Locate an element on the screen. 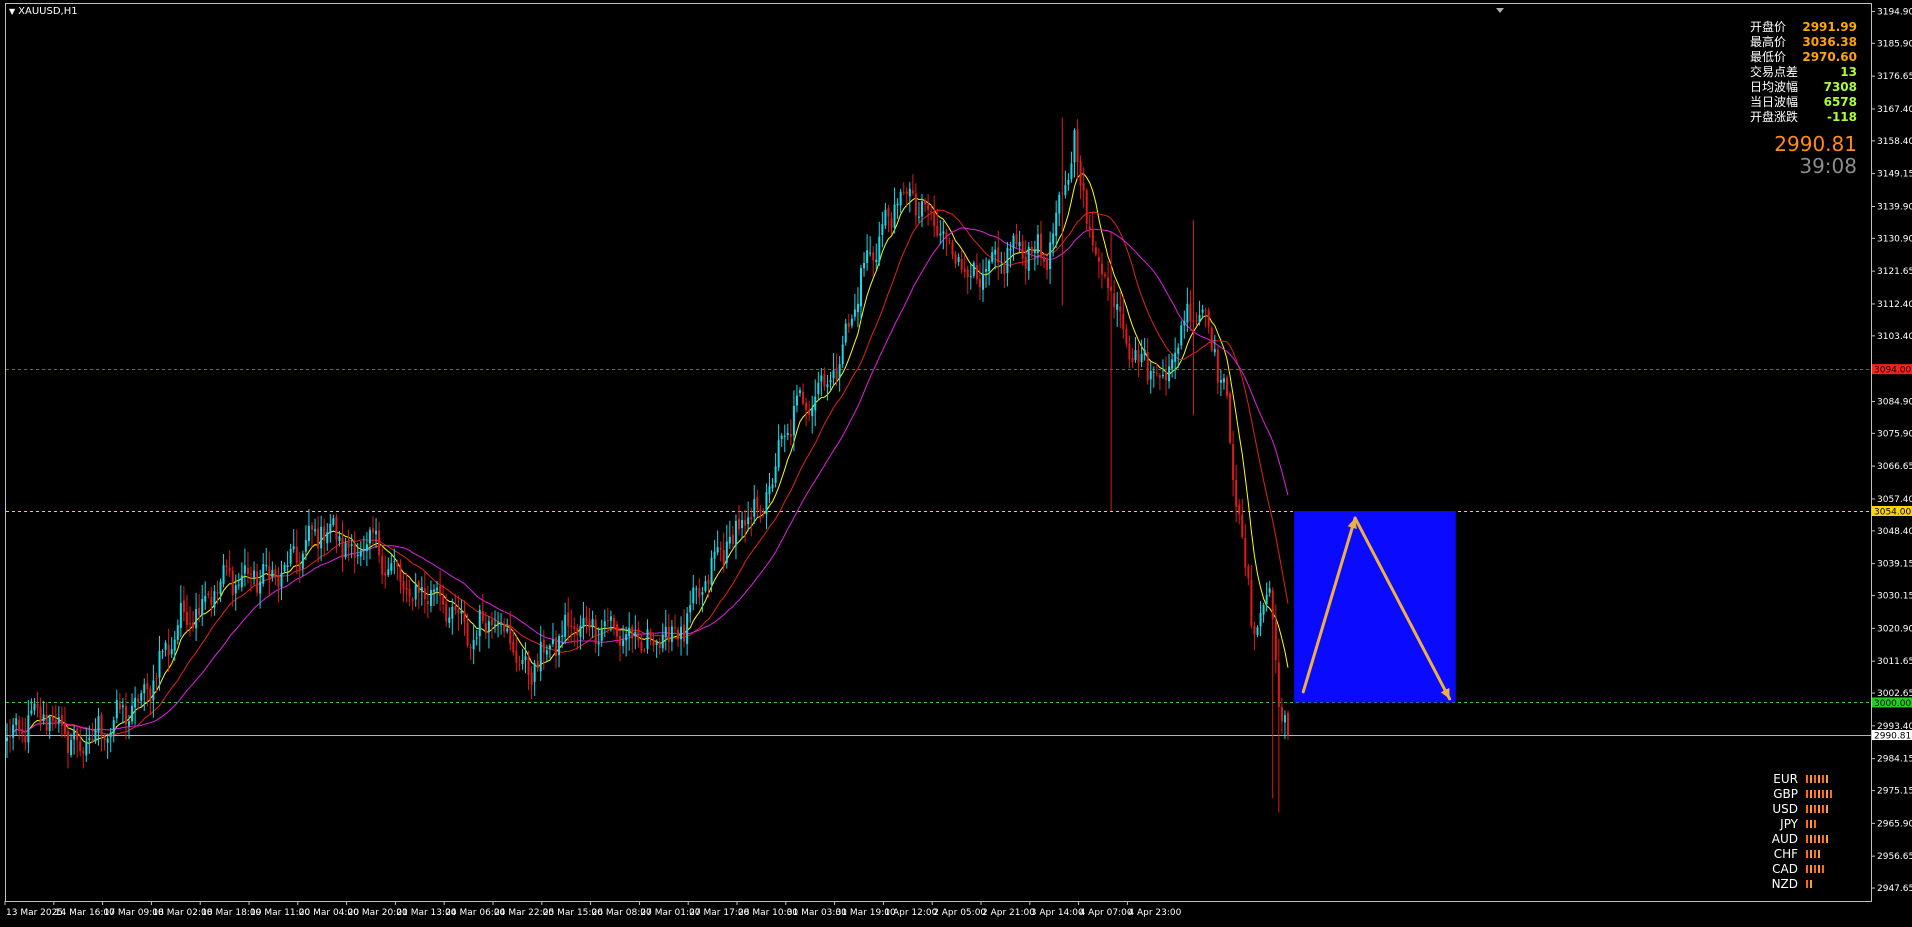  dropdown-triangle-icon: ▼ is located at coordinates (12, 11).